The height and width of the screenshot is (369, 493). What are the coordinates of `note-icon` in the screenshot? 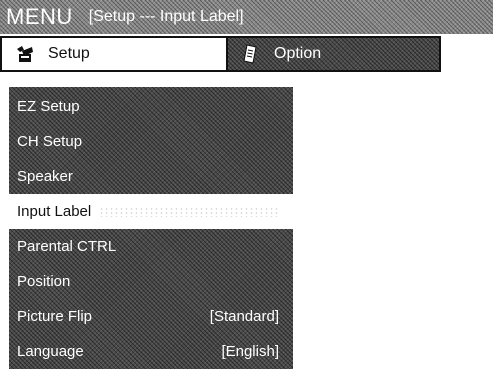 It's located at (251, 54).